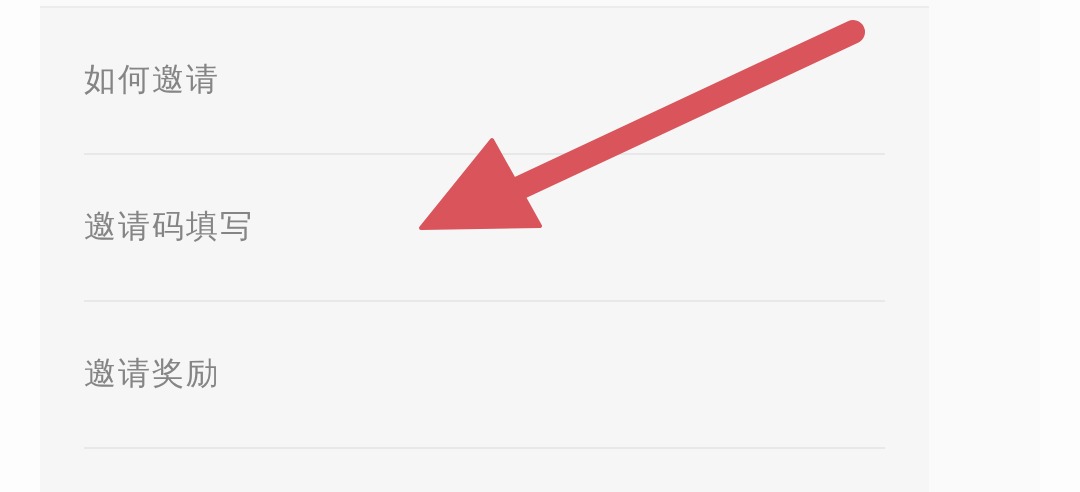 Image resolution: width=1080 pixels, height=492 pixels. I want to click on menu-item: 邀请奖励, so click(152, 373).